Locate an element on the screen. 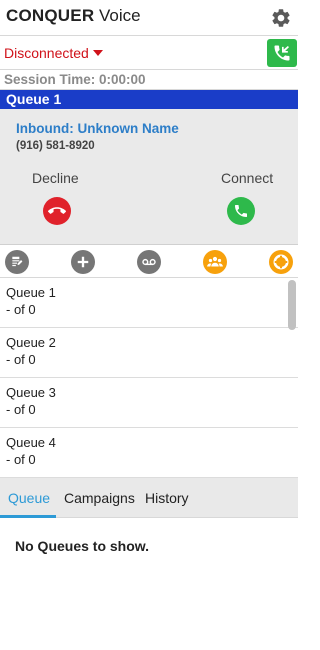 The image size is (320, 650). team-icon is located at coordinates (215, 261).